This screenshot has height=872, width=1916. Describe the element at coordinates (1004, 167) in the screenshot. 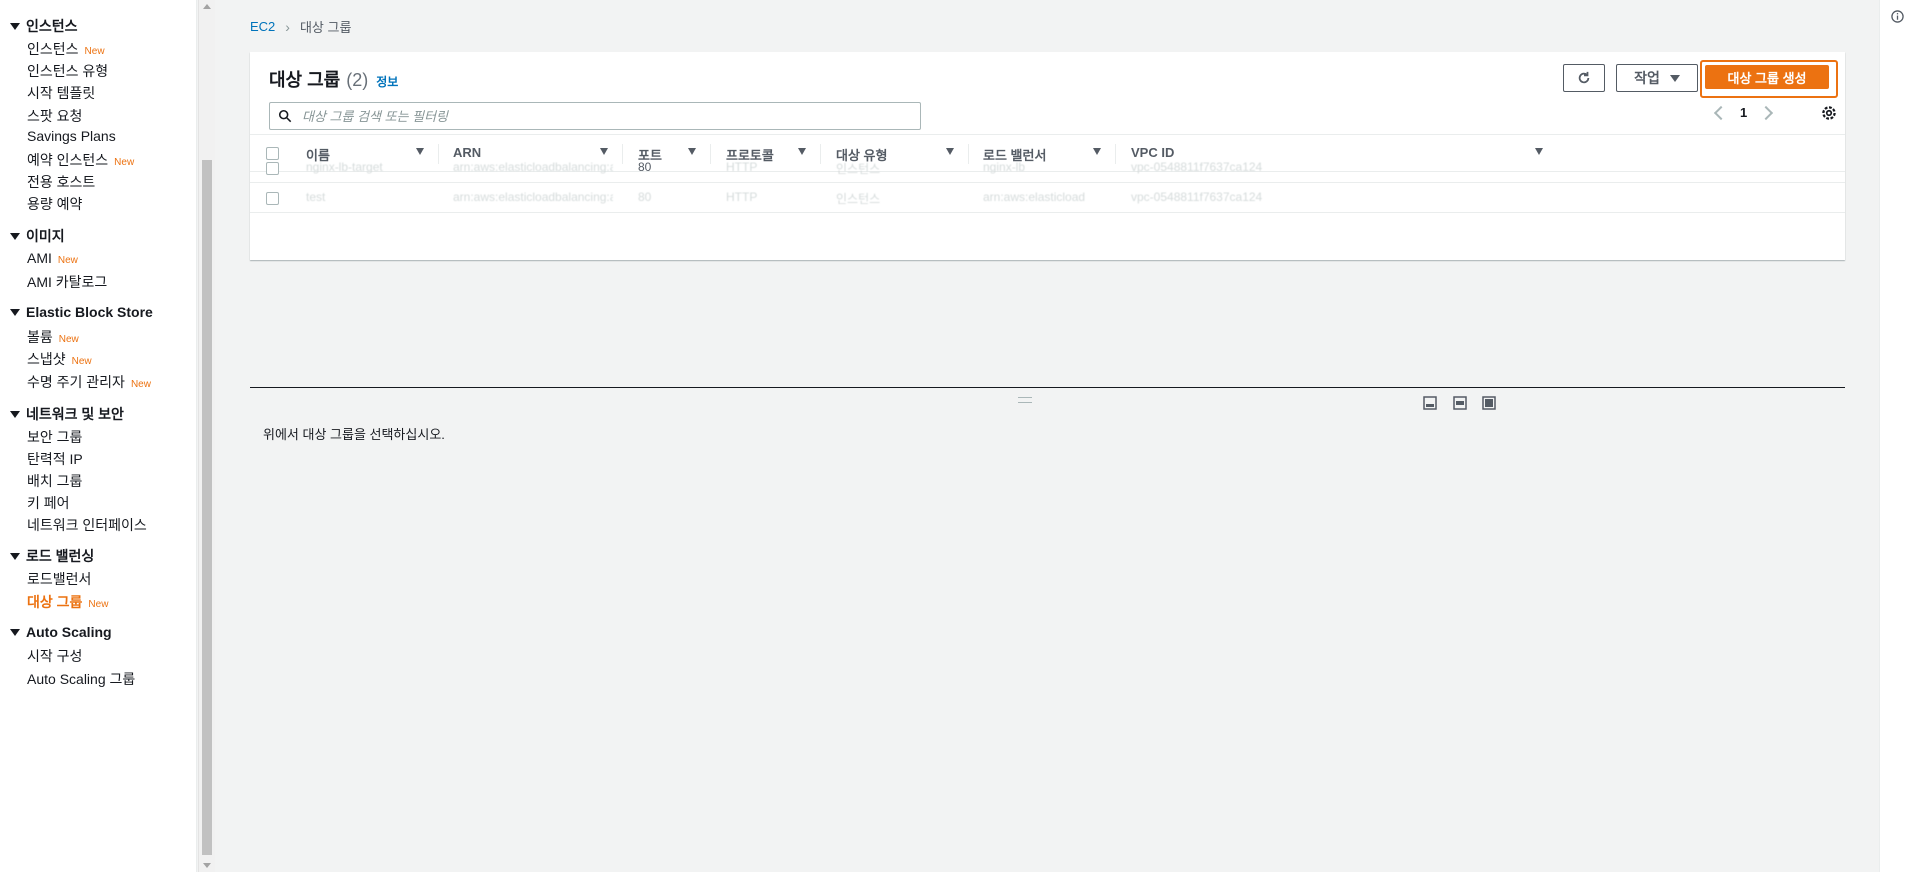

I see `load-balancer-cell: nginx-lb` at that location.